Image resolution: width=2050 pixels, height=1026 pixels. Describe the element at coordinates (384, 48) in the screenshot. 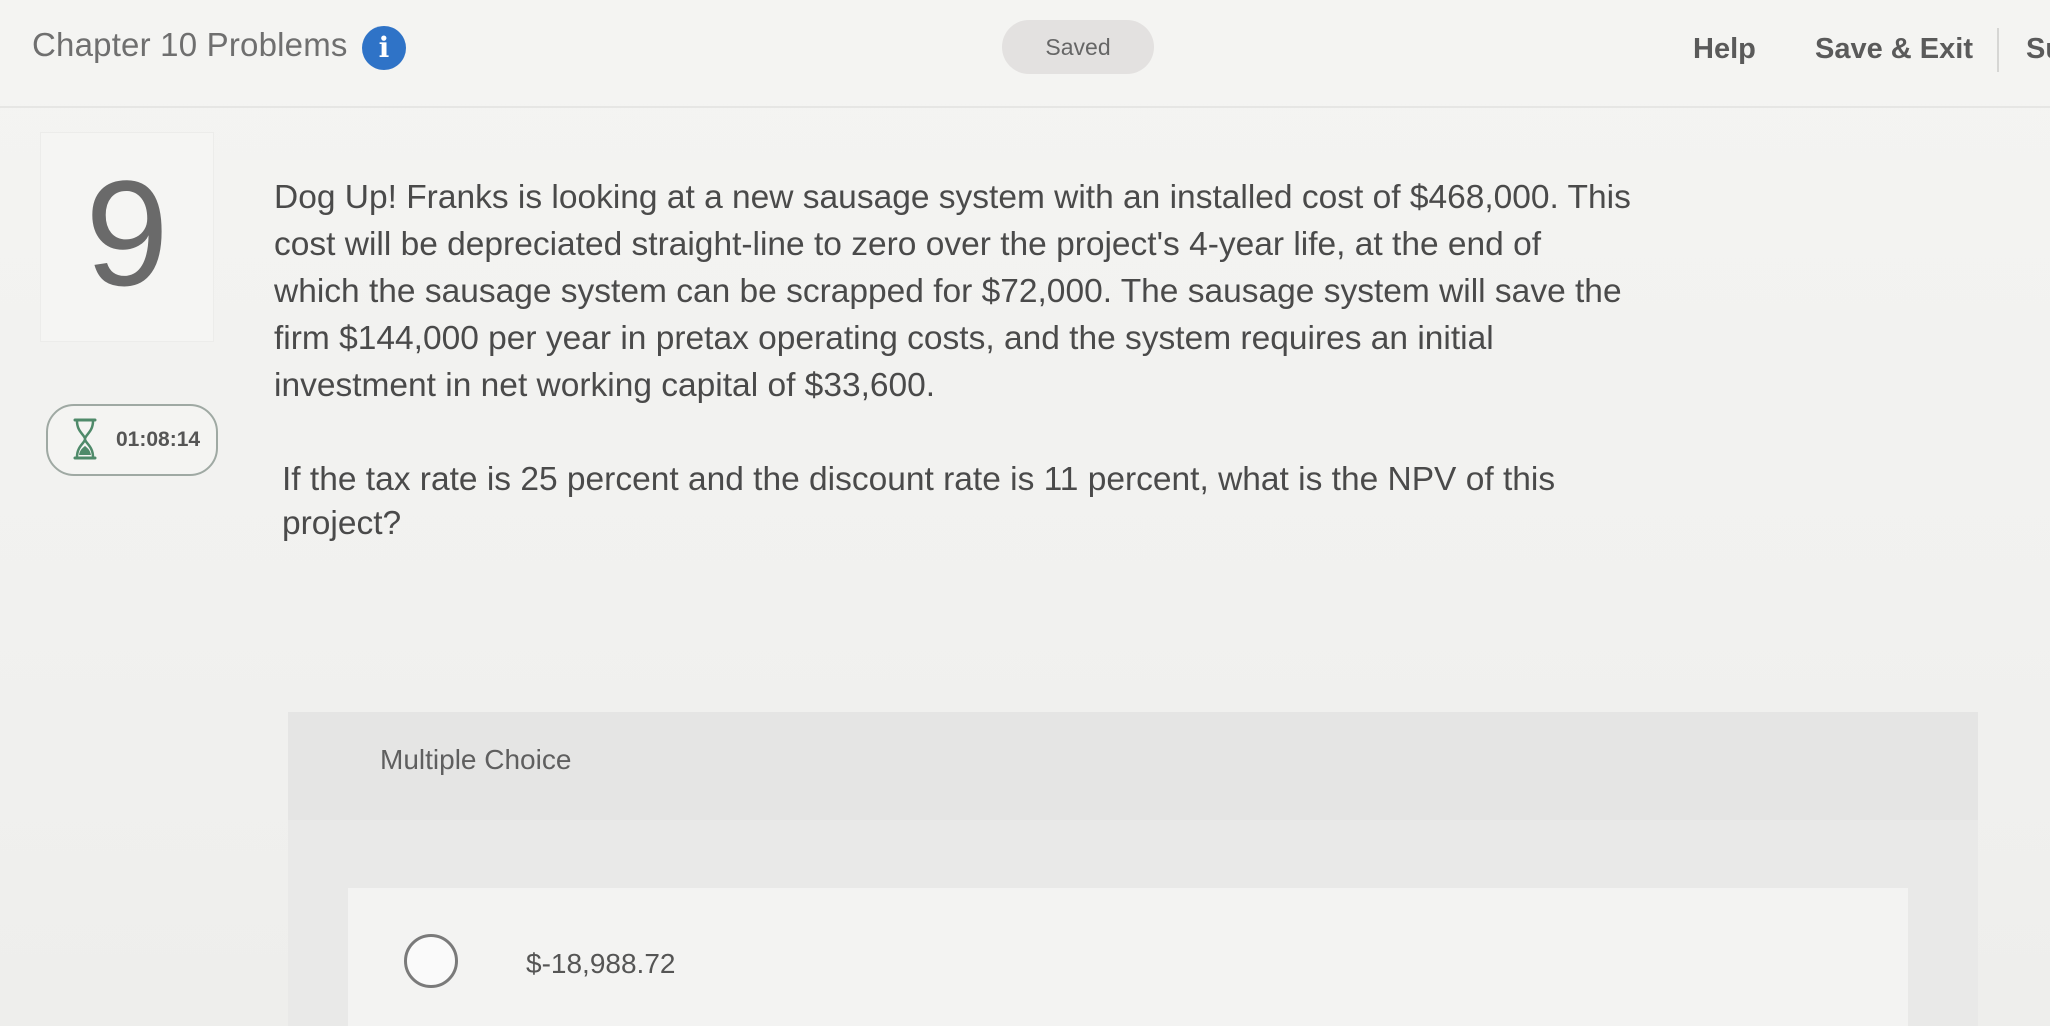

I see `info-icon: i` at that location.